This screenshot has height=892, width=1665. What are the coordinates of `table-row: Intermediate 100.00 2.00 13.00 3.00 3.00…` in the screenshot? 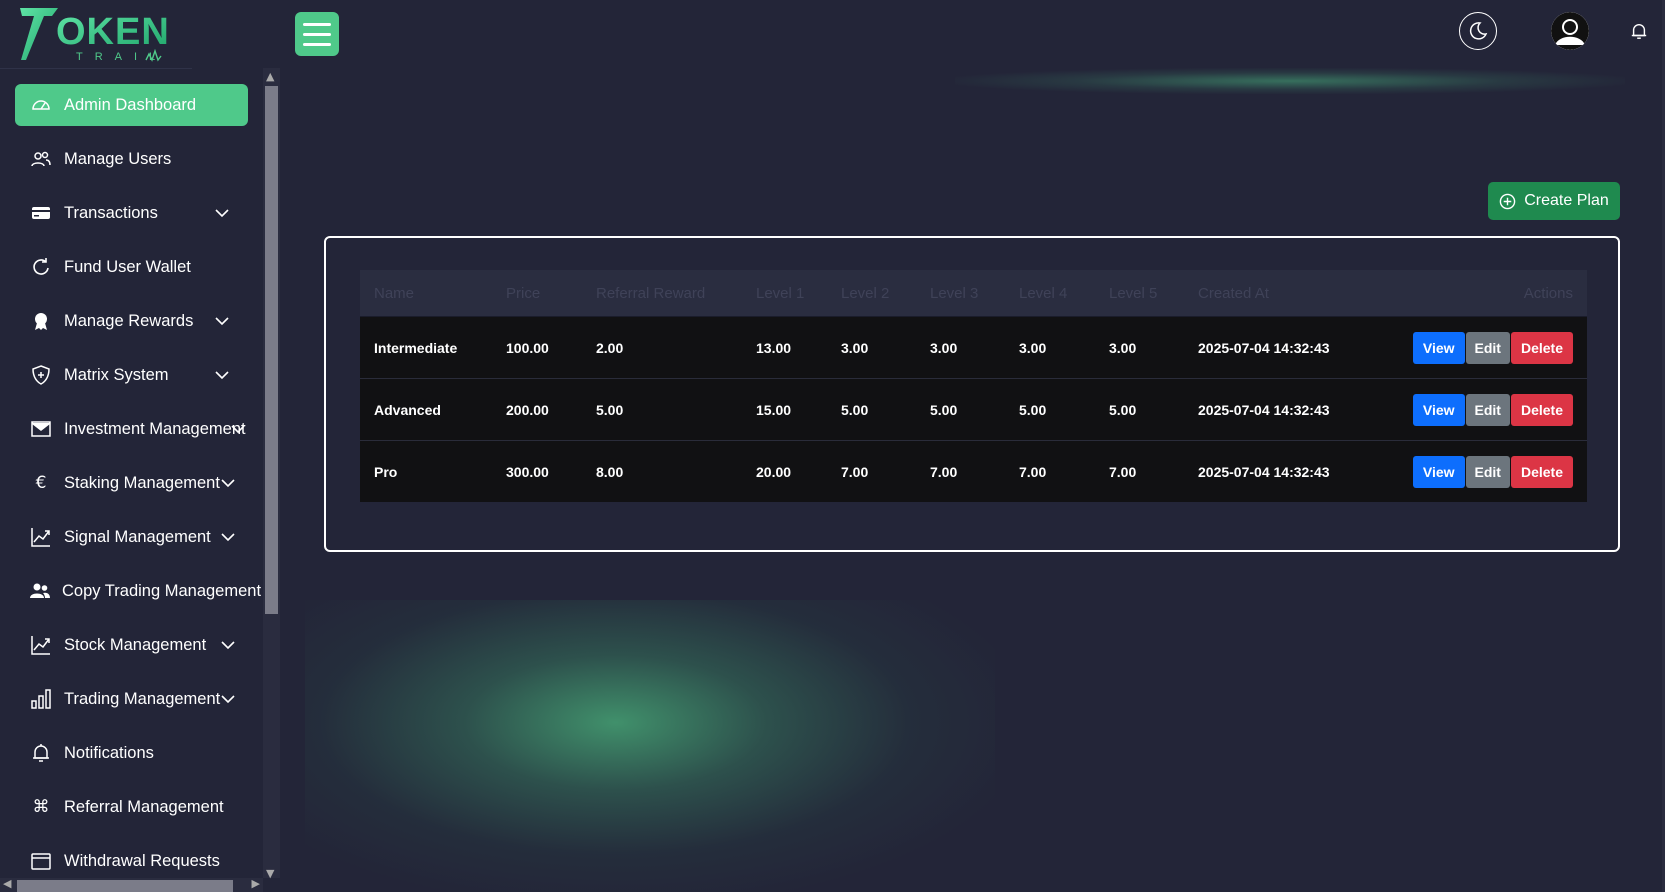 It's located at (973, 347).